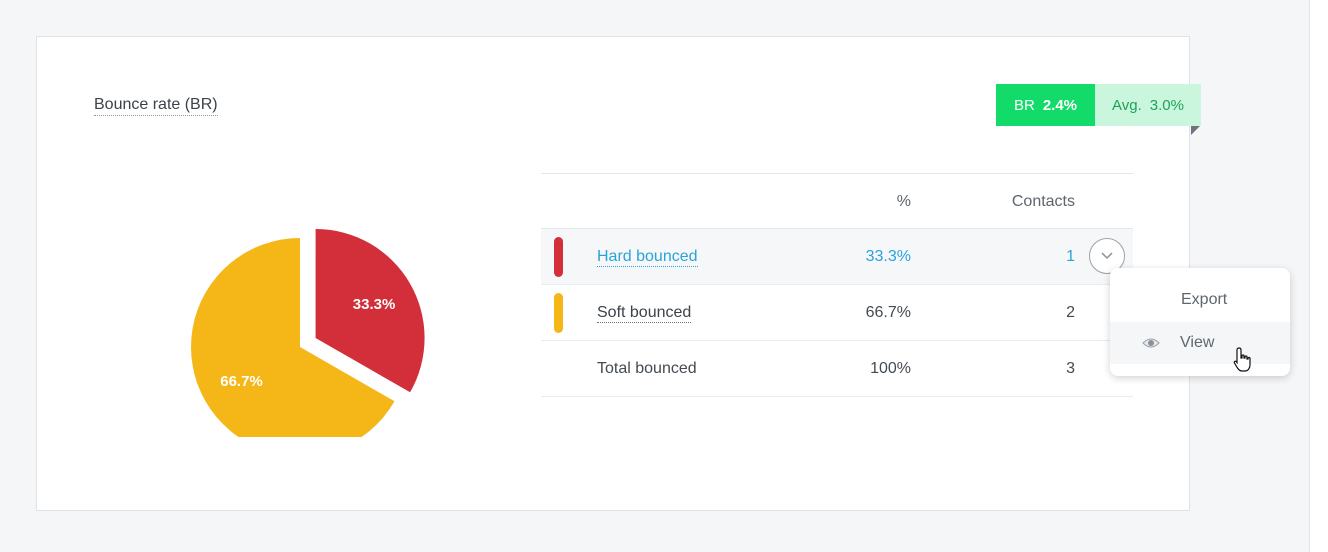  I want to click on table-row: Hard bounced 33.3% 1, so click(837, 257).